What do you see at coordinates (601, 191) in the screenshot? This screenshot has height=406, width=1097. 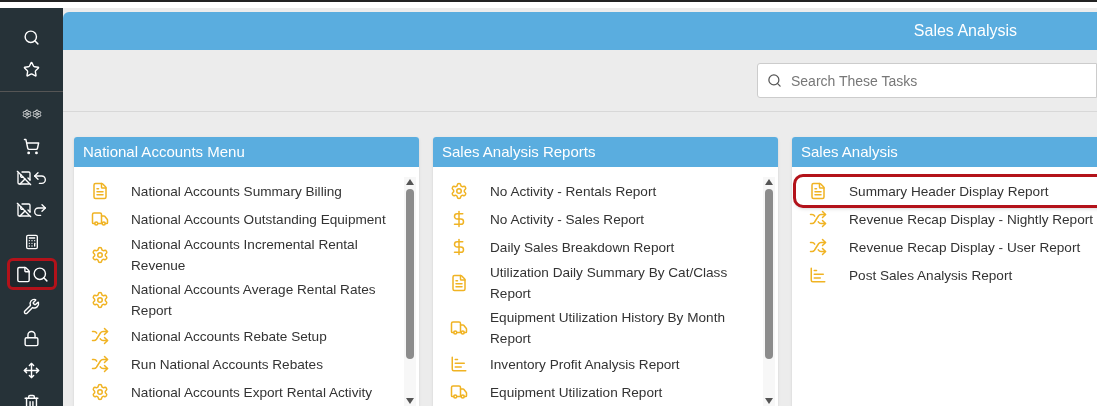 I see `task-link: No Activity - Rentals Report` at bounding box center [601, 191].